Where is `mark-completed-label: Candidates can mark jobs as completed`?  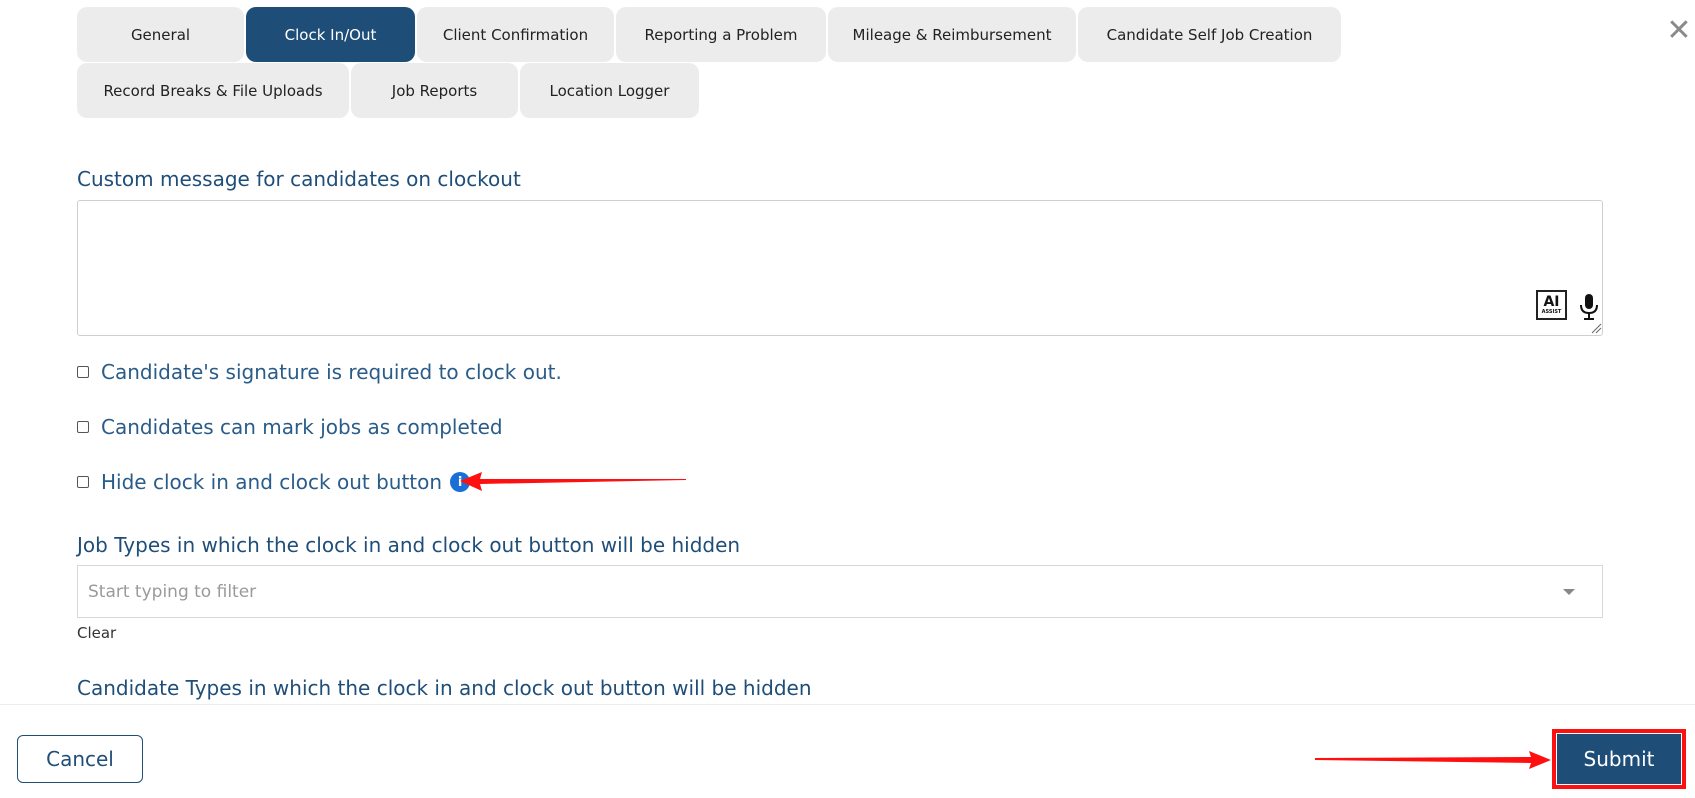 mark-completed-label: Candidates can mark jobs as completed is located at coordinates (302, 427).